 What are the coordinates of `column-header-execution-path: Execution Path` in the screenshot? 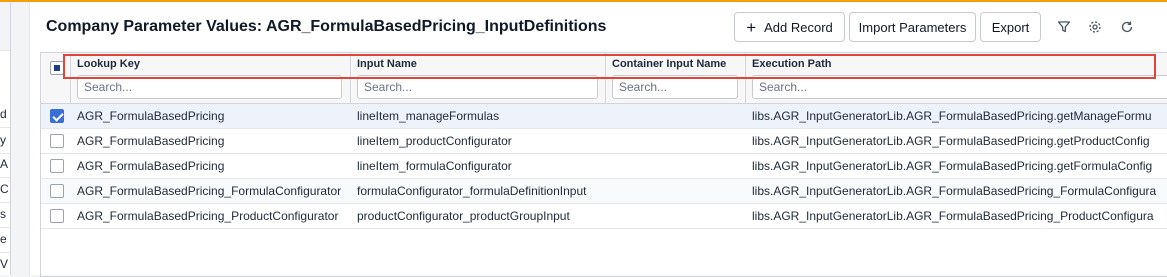 It's located at (956, 78).